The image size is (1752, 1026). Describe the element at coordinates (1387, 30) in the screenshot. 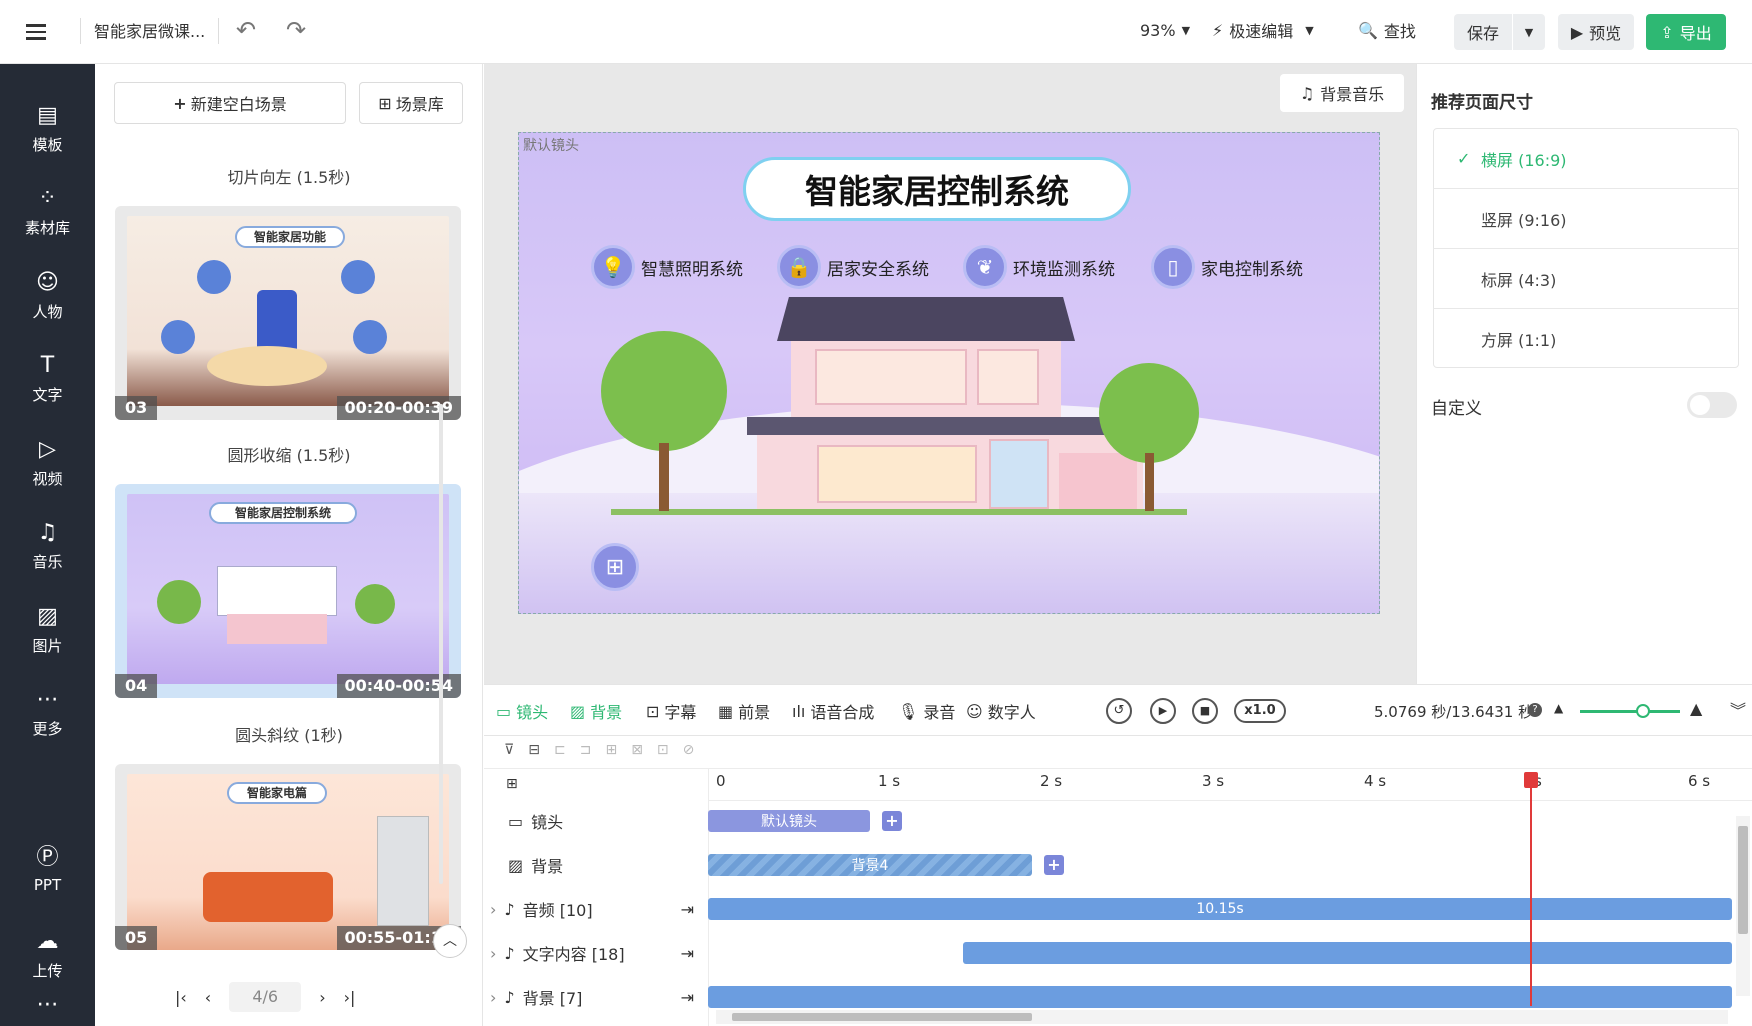

I see `find-button: 🔍 查找` at that location.